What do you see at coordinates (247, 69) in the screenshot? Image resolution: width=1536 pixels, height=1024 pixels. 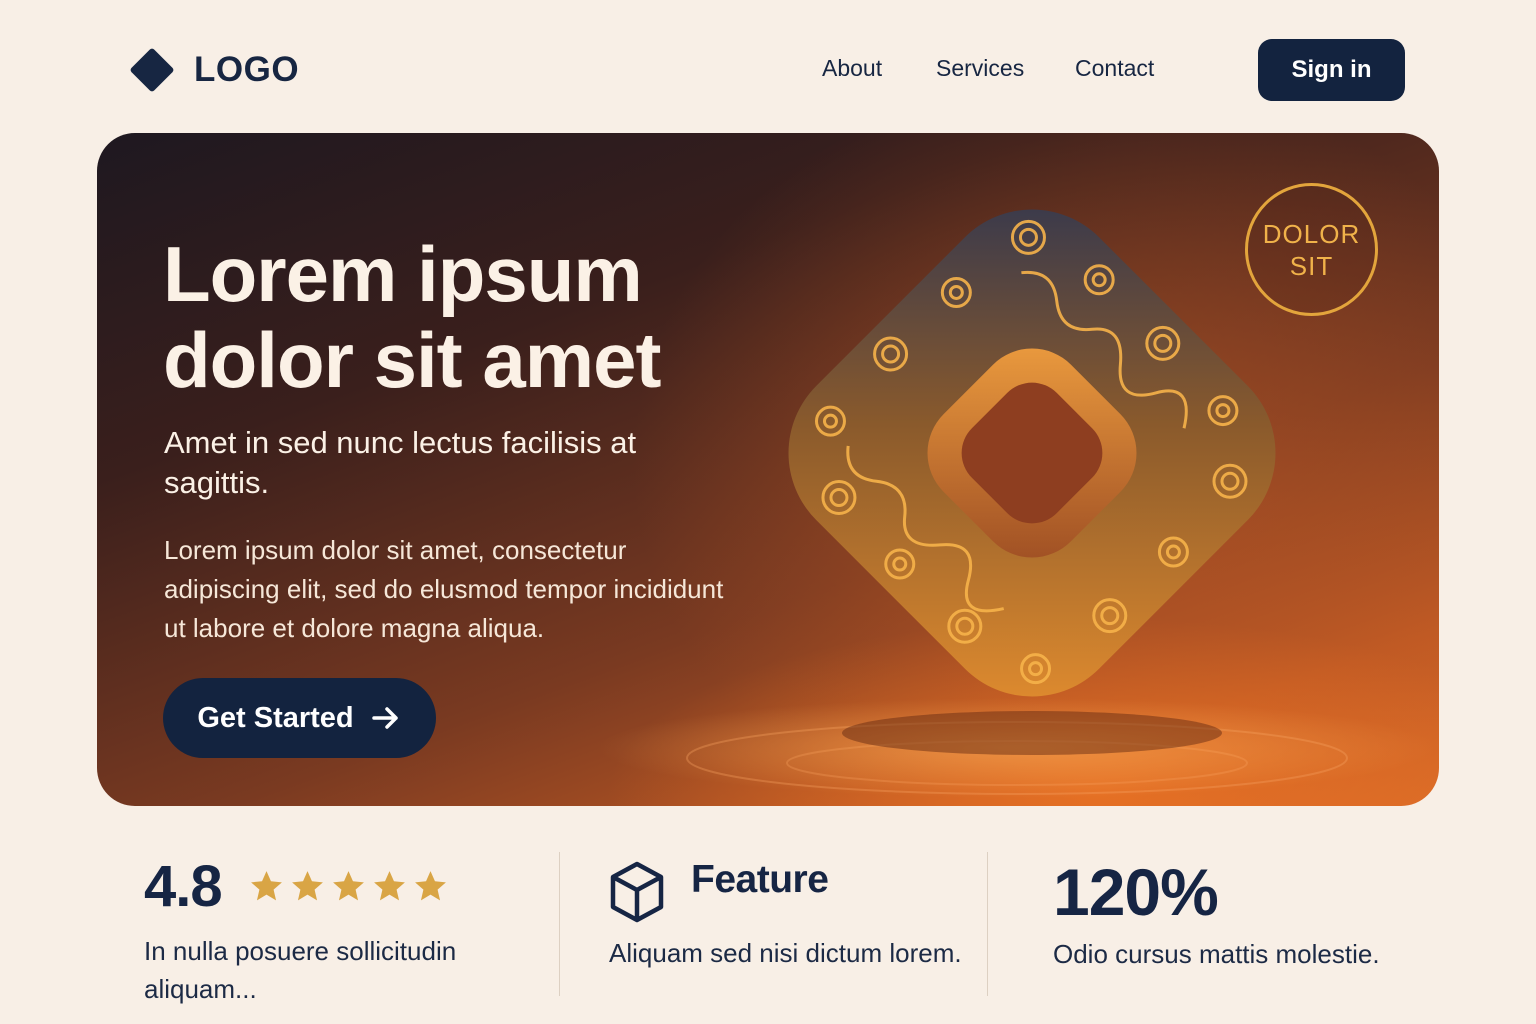 I see `logo-text: LOGO` at bounding box center [247, 69].